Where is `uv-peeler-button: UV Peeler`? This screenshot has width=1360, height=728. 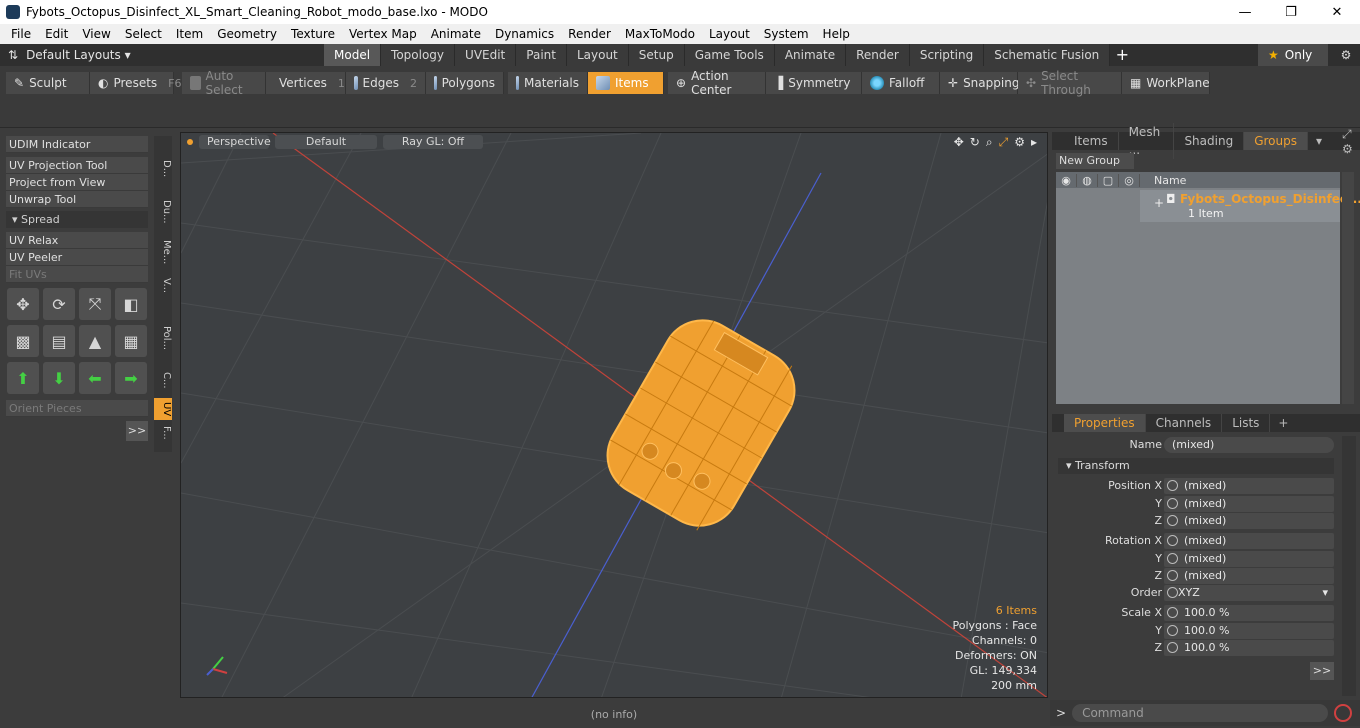 uv-peeler-button: UV Peeler is located at coordinates (77, 257).